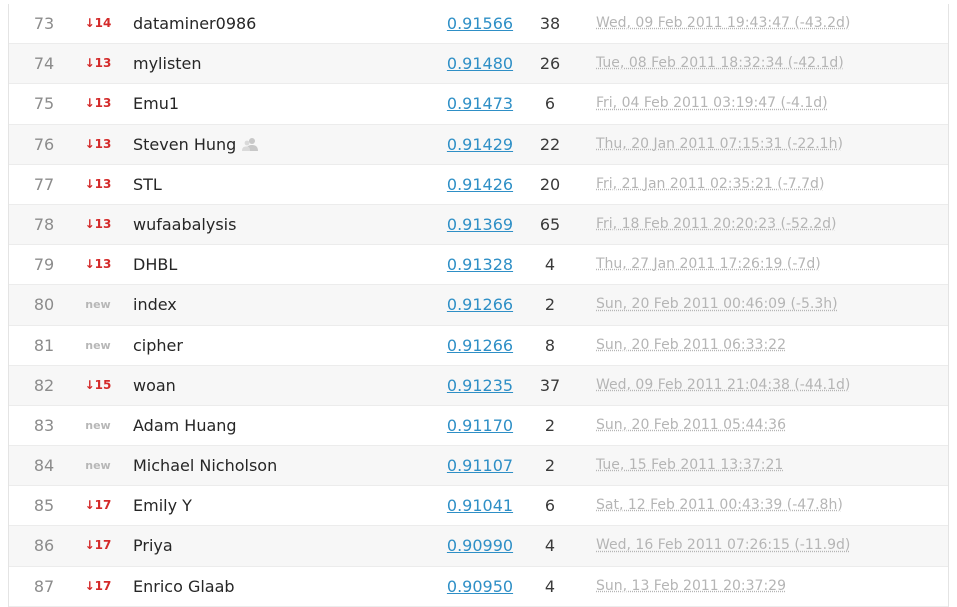 Image resolution: width=957 pixels, height=607 pixels. What do you see at coordinates (550, 224) in the screenshot?
I see `entries-count: 65` at bounding box center [550, 224].